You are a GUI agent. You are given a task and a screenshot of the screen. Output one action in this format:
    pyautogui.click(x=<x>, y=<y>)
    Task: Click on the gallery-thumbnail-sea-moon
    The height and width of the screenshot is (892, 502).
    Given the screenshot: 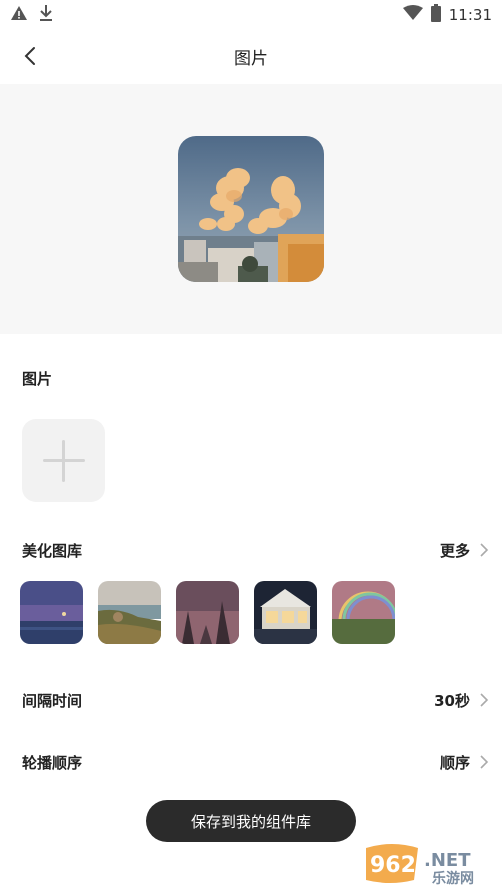 What is the action you would take?
    pyautogui.click(x=51, y=612)
    